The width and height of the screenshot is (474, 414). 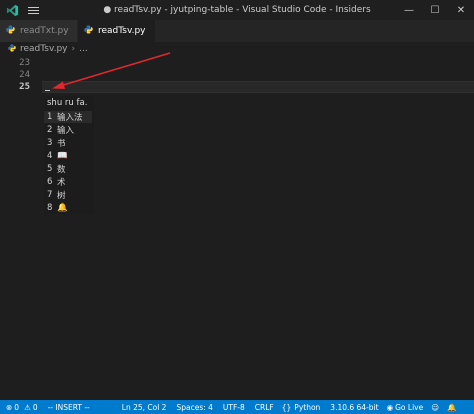 What do you see at coordinates (62, 156) in the screenshot?
I see `book-emoji-icon: 📖` at bounding box center [62, 156].